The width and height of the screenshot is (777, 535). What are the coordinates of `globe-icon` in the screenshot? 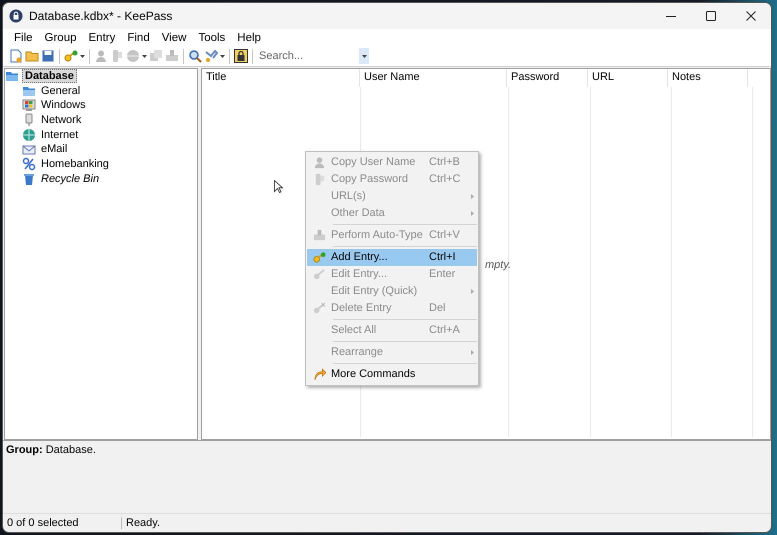 It's located at (29, 135).